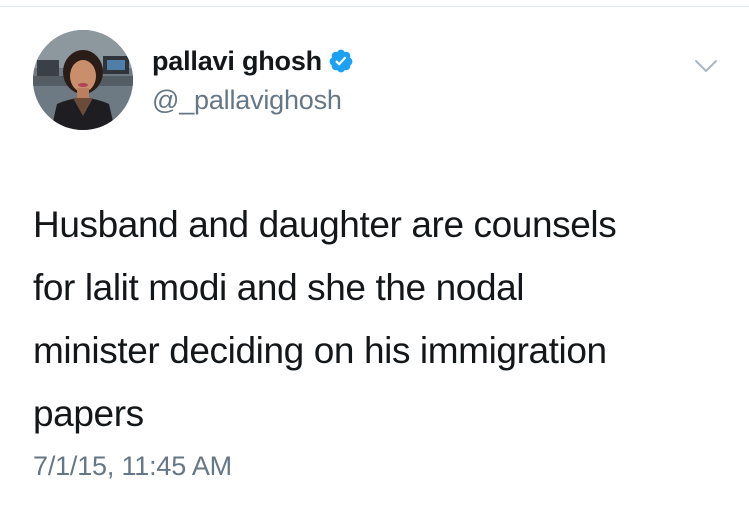 This screenshot has height=506, width=749. I want to click on profile-photo, so click(83, 80).